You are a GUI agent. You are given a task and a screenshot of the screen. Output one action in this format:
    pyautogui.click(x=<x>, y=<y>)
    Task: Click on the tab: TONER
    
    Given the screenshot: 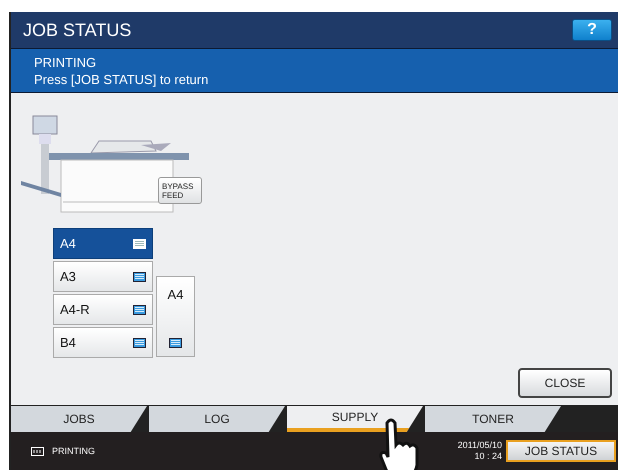 What is the action you would take?
    pyautogui.click(x=493, y=419)
    